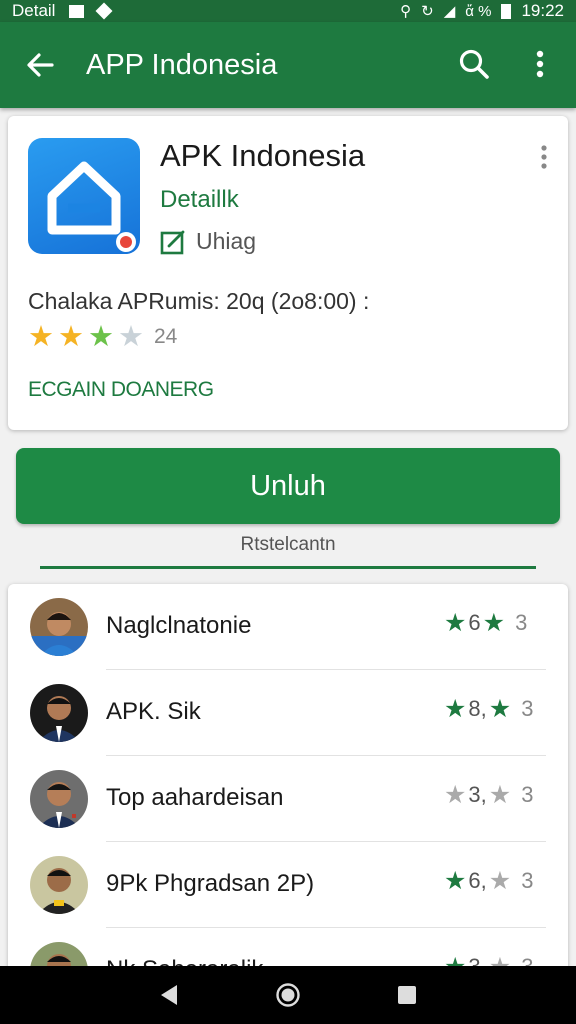 The height and width of the screenshot is (1024, 576). What do you see at coordinates (477, 708) in the screenshot?
I see `rating-value: 8,` at bounding box center [477, 708].